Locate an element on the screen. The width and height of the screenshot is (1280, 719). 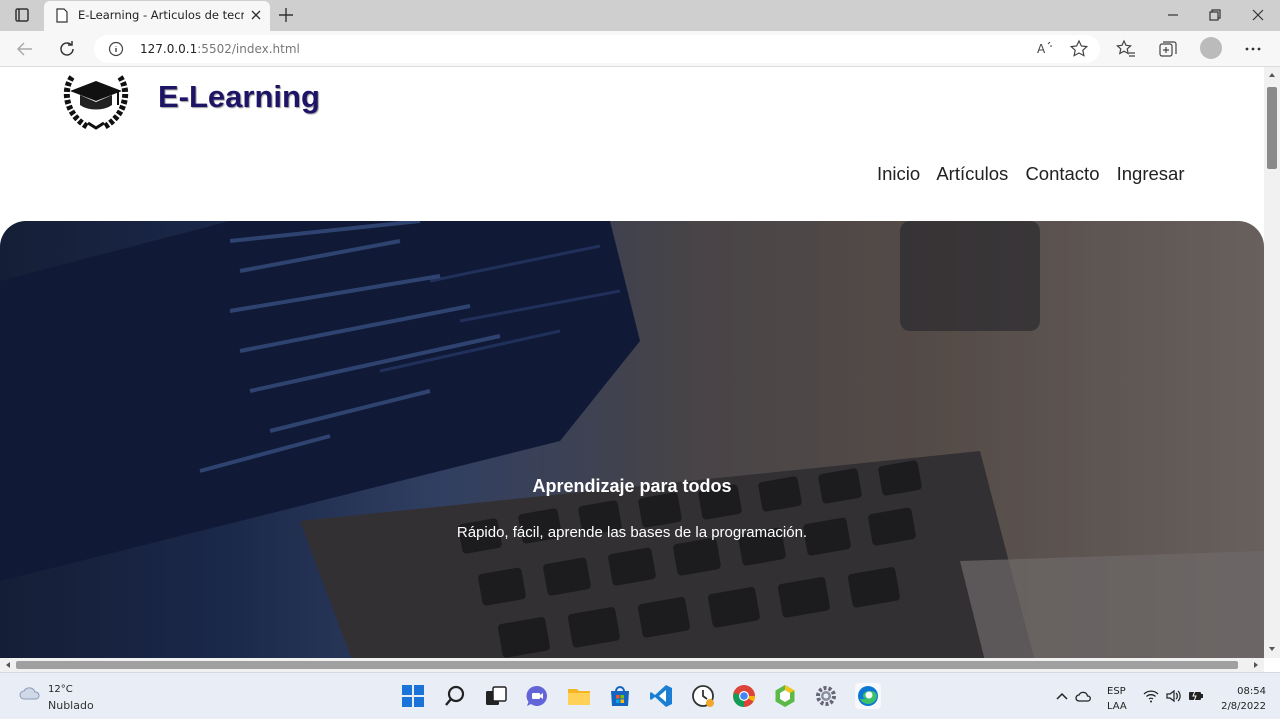
chat-icon is located at coordinates (537, 696).